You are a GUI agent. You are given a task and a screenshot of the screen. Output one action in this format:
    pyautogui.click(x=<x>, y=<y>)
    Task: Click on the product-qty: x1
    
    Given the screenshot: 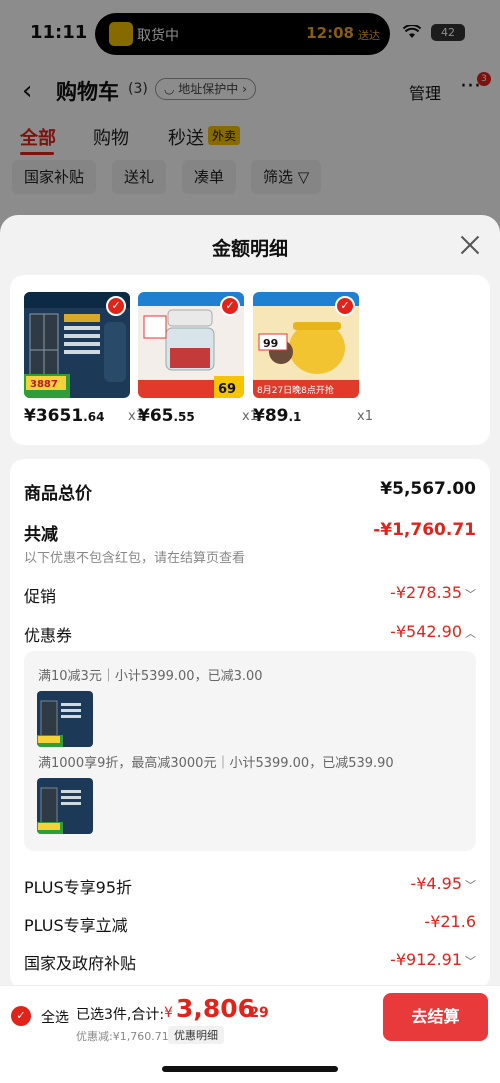 What is the action you would take?
    pyautogui.click(x=365, y=416)
    